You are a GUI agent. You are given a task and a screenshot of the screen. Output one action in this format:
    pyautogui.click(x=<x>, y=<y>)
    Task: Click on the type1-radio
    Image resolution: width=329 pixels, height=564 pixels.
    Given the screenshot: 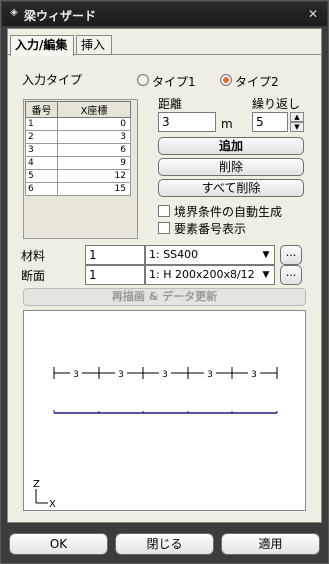 What is the action you would take?
    pyautogui.click(x=143, y=80)
    